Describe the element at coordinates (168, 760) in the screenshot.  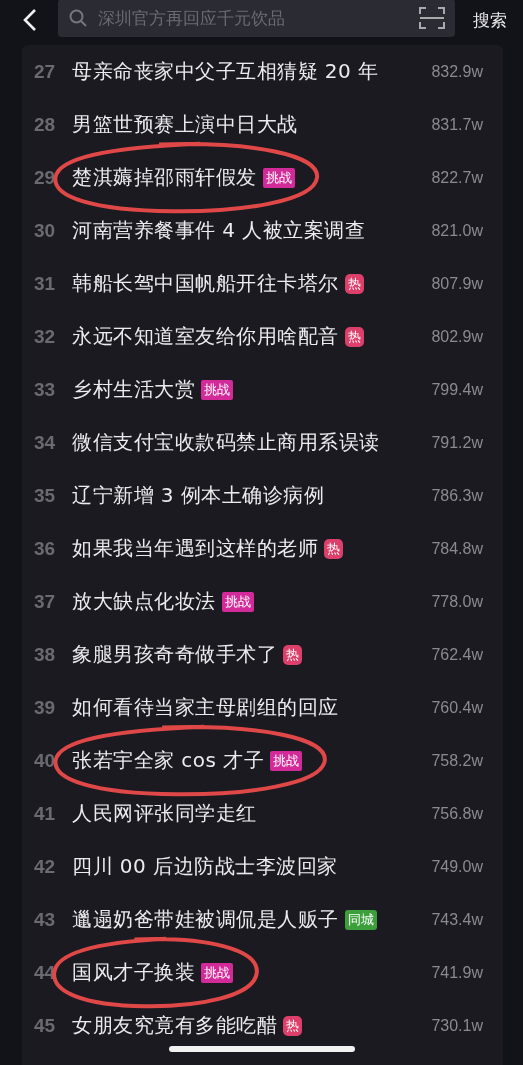
I see `topic-title: 张若宇全家 cos 才子` at that location.